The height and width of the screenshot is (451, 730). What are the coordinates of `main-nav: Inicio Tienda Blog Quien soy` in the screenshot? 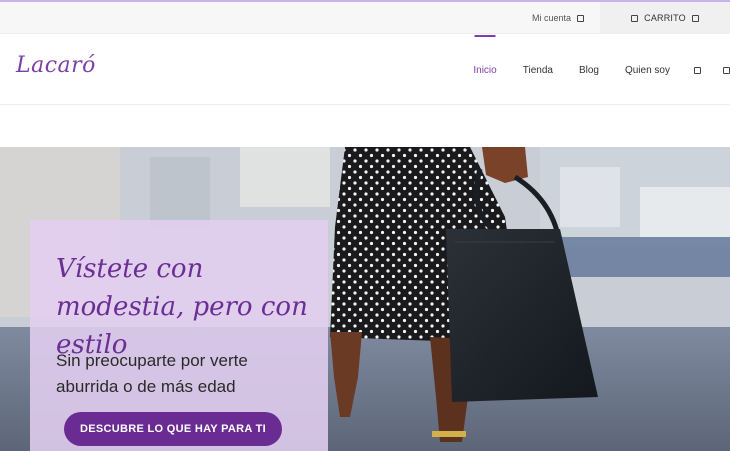 It's located at (595, 70).